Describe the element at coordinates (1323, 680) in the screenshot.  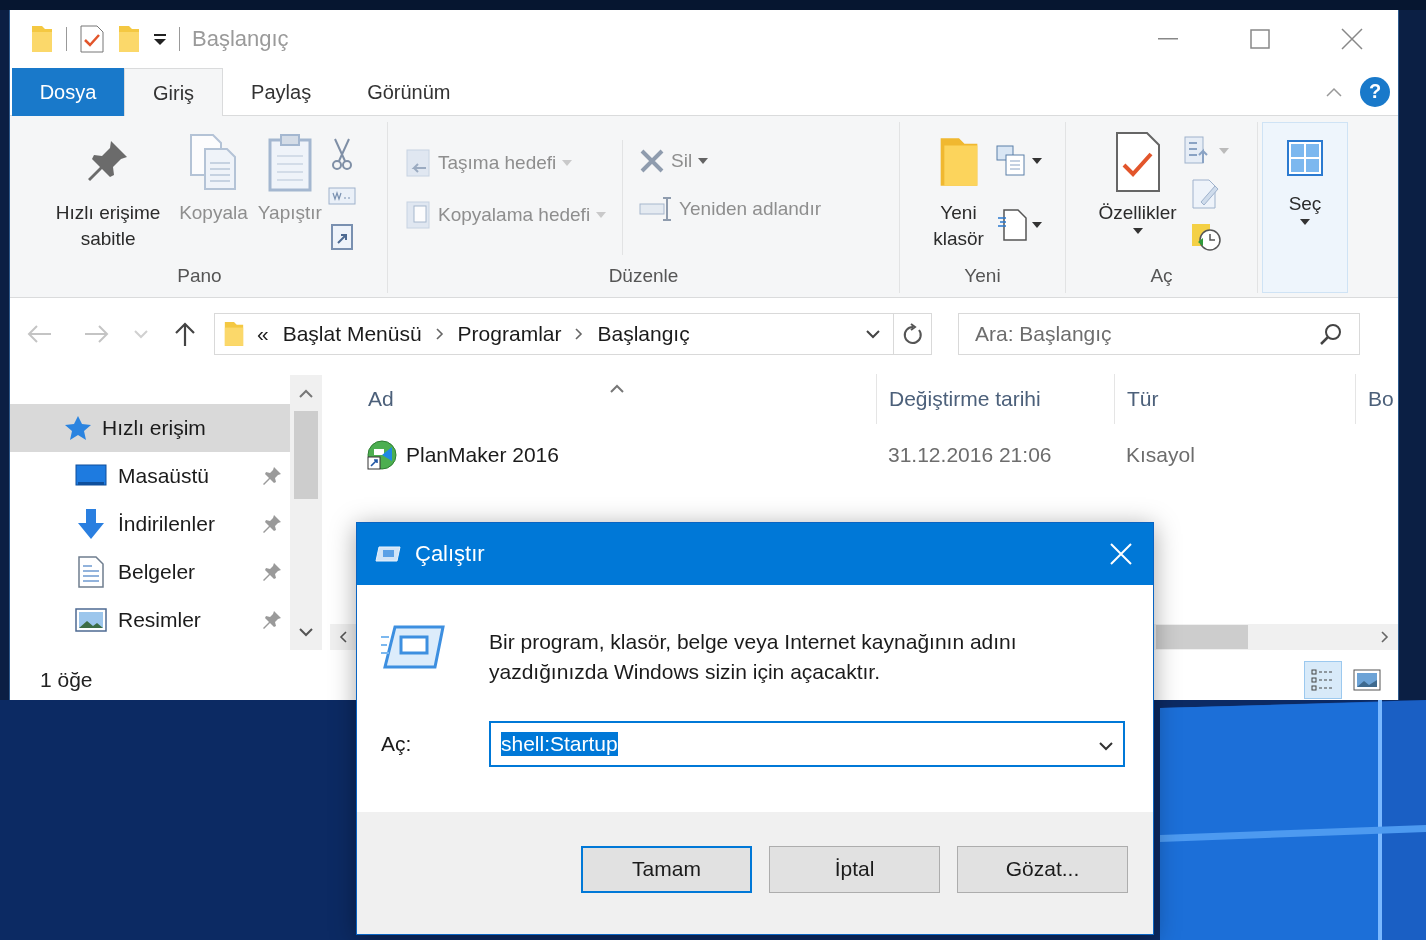
I see `view-toggle-button` at that location.